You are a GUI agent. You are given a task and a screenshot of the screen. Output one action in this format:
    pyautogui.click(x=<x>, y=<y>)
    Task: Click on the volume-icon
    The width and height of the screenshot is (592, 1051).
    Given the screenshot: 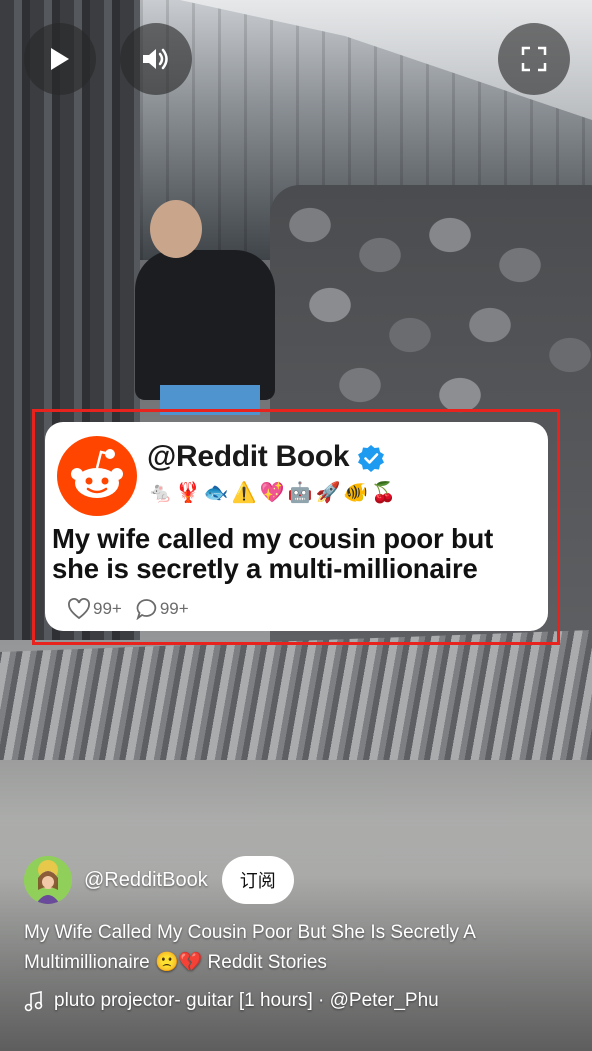 What is the action you would take?
    pyautogui.click(x=155, y=59)
    